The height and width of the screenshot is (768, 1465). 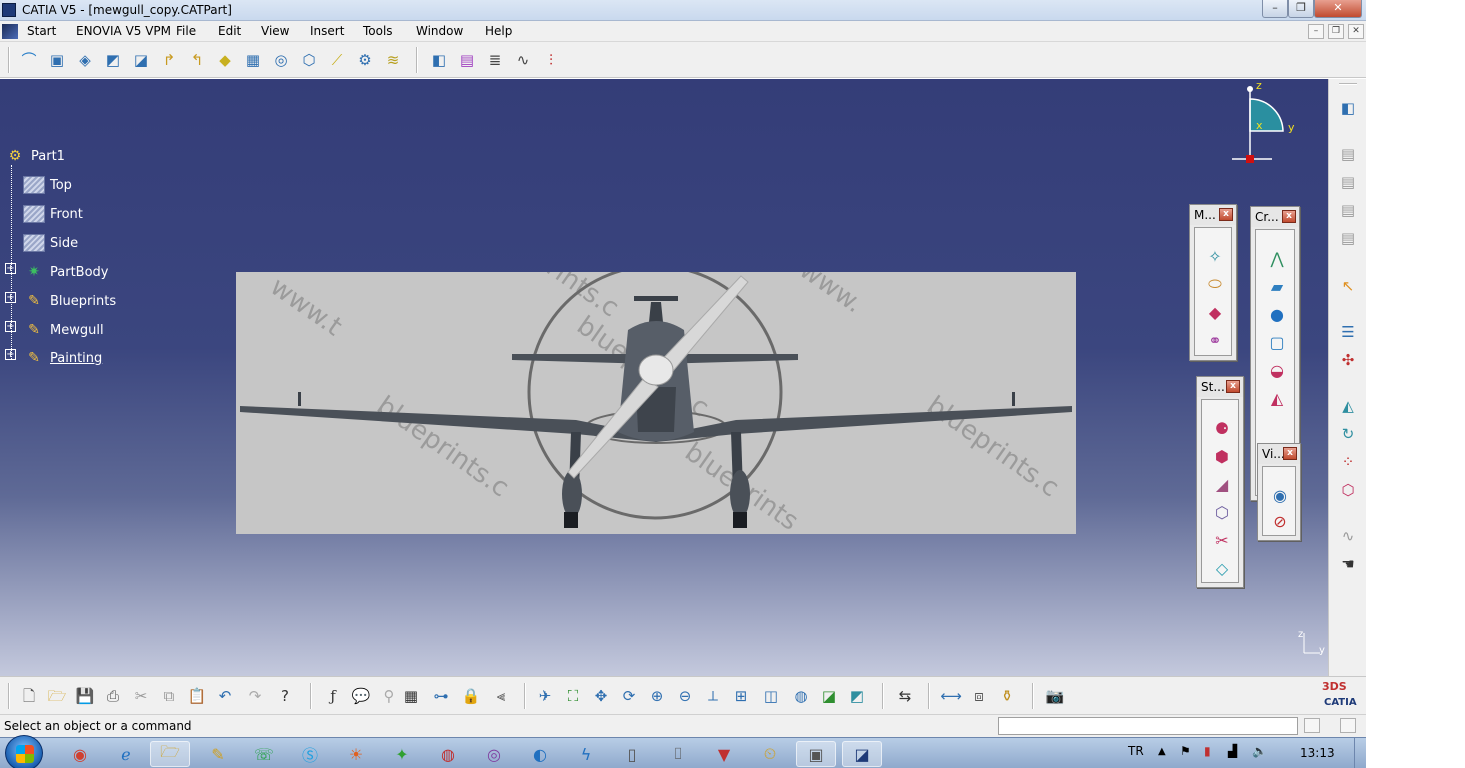 What do you see at coordinates (1007, 696) in the screenshot?
I see `mass-icon: ⚱` at bounding box center [1007, 696].